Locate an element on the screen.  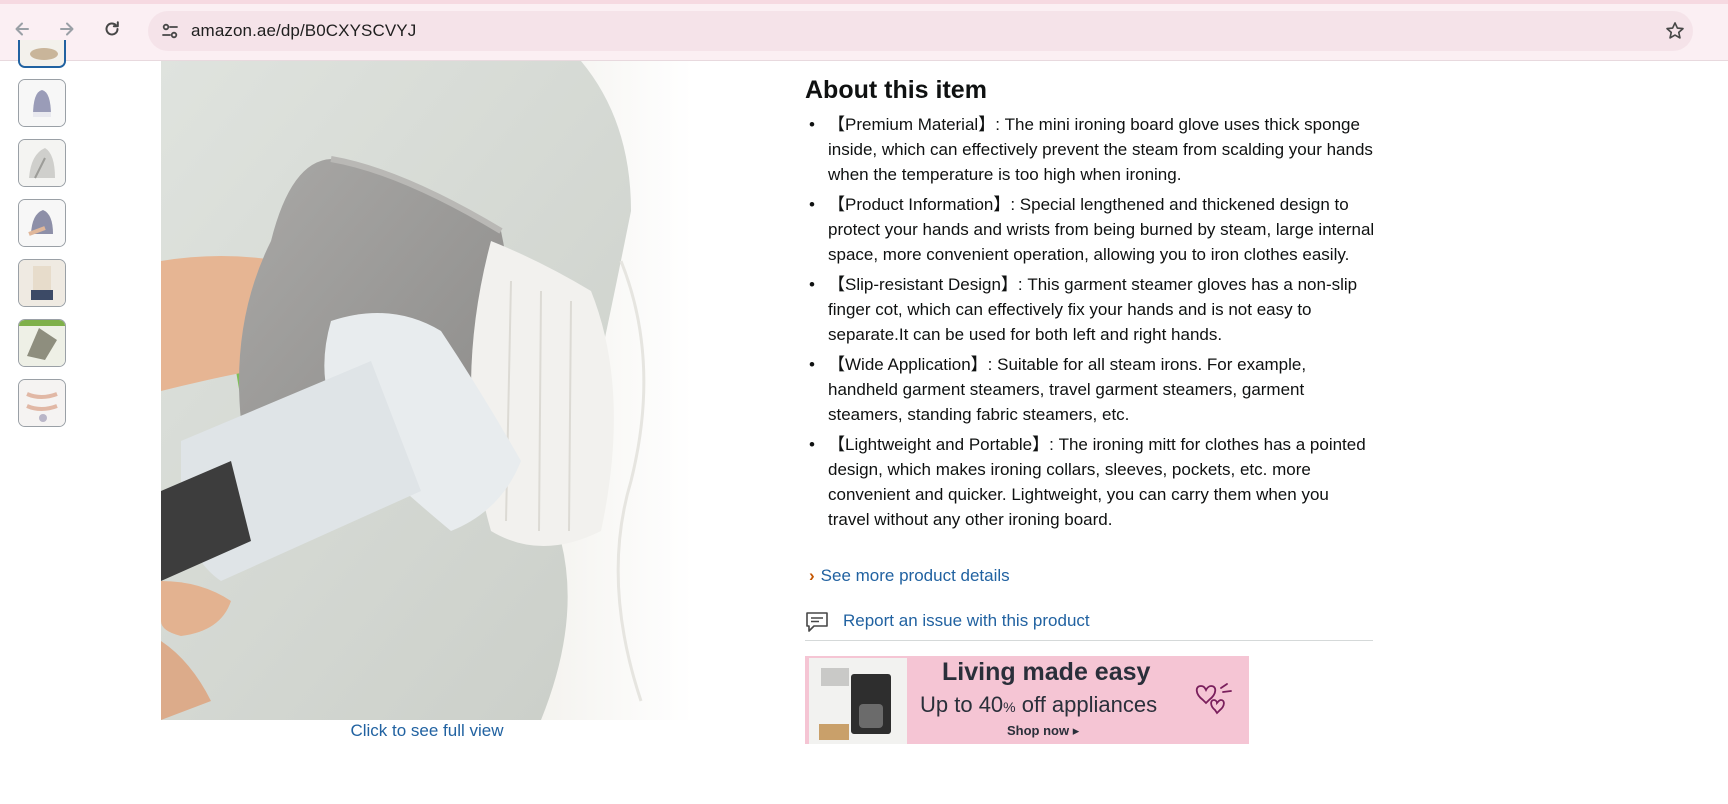
back-button is located at coordinates (22, 29).